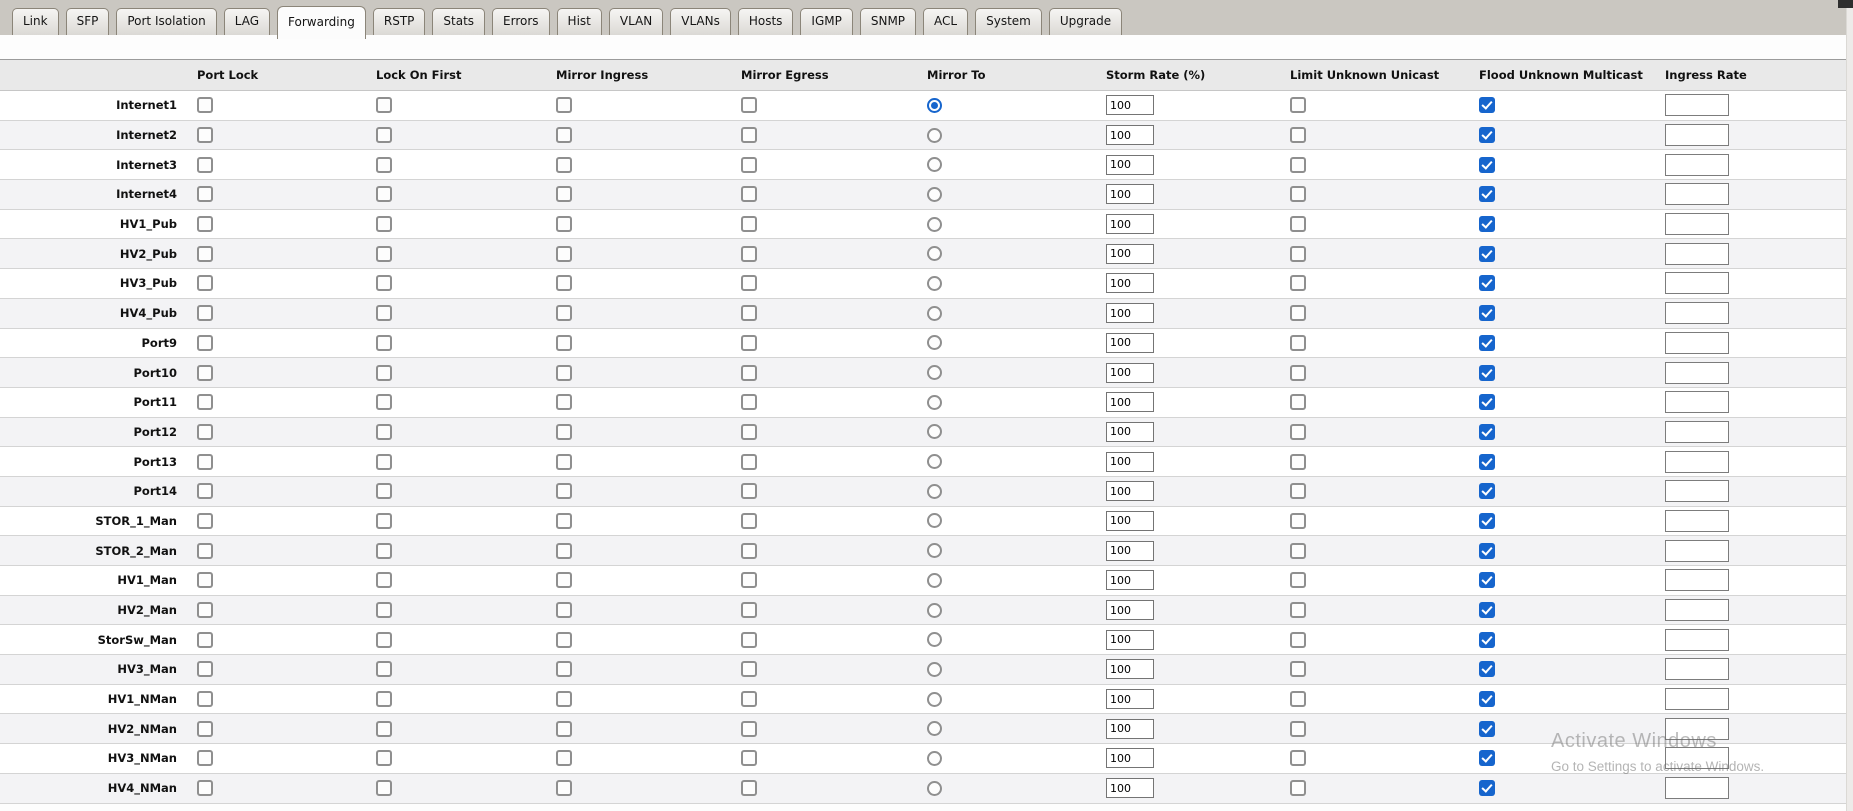 Image resolution: width=1853 pixels, height=811 pixels. What do you see at coordinates (765, 21) in the screenshot?
I see `tab-hosts: Hosts` at bounding box center [765, 21].